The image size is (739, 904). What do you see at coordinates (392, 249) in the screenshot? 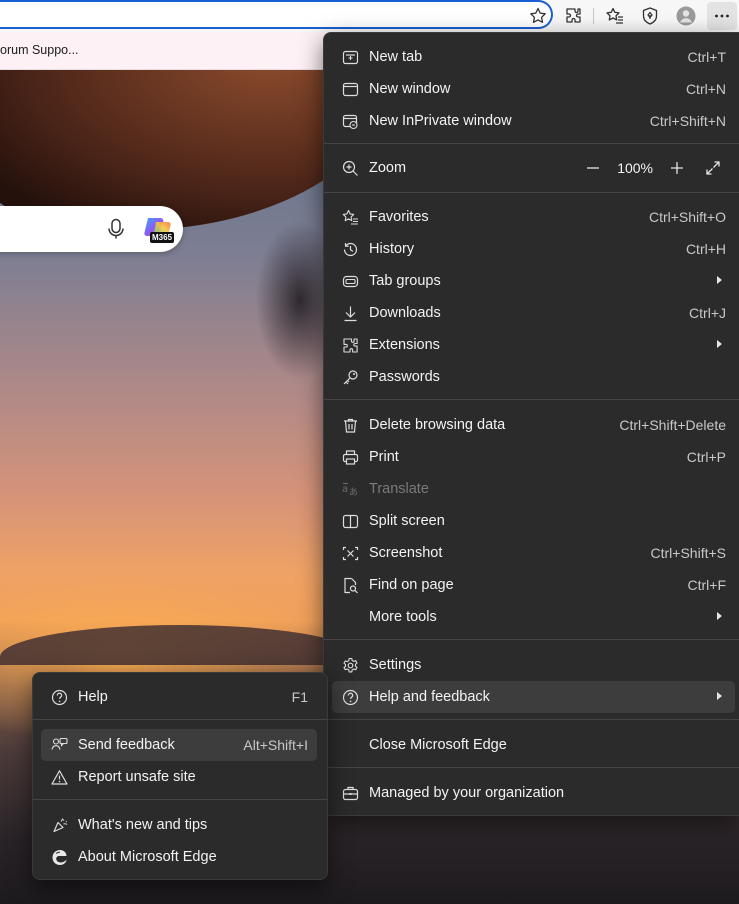
I see `menu-item-label: History` at bounding box center [392, 249].